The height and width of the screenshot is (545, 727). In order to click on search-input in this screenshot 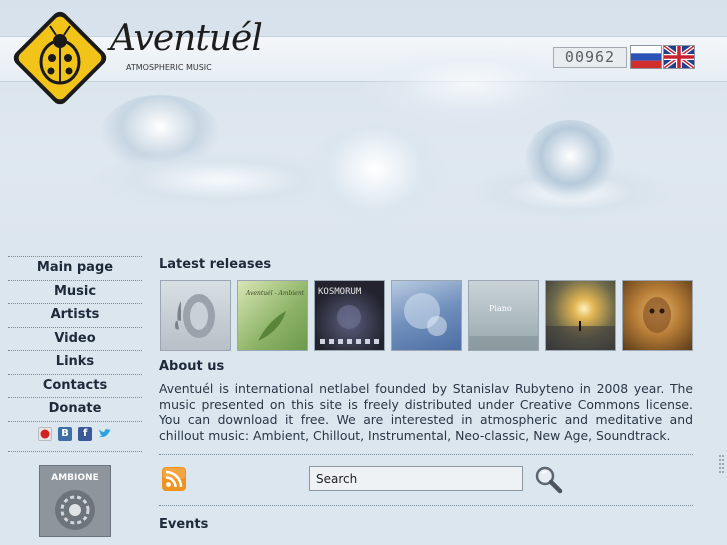, I will do `click(416, 478)`.